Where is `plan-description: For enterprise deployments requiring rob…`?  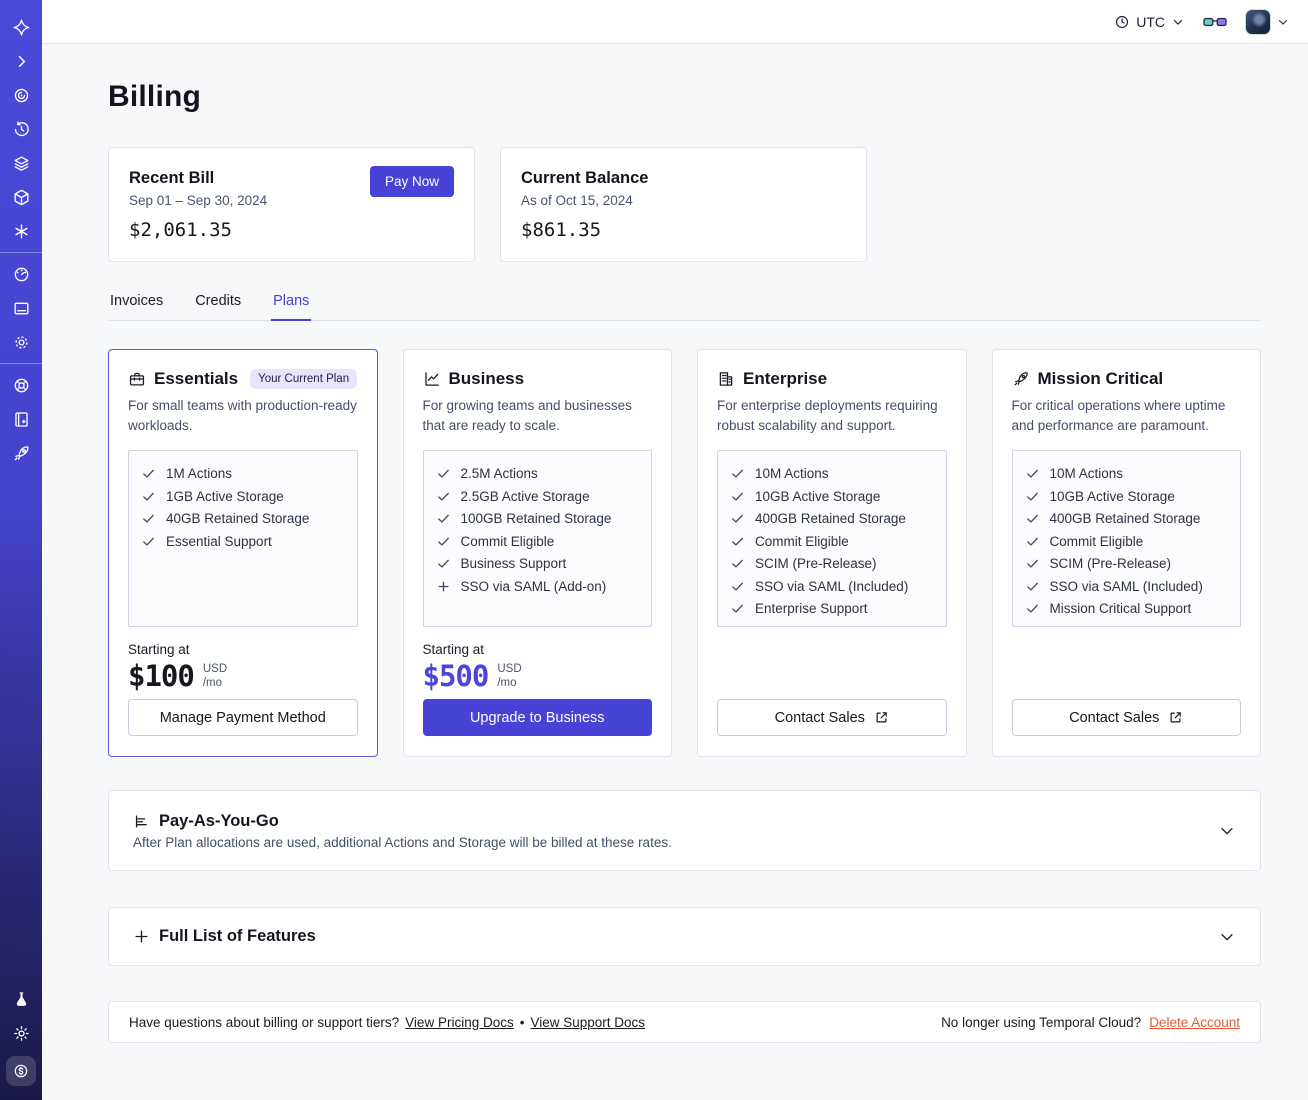
plan-description: For enterprise deployments requiring rob… is located at coordinates (827, 415).